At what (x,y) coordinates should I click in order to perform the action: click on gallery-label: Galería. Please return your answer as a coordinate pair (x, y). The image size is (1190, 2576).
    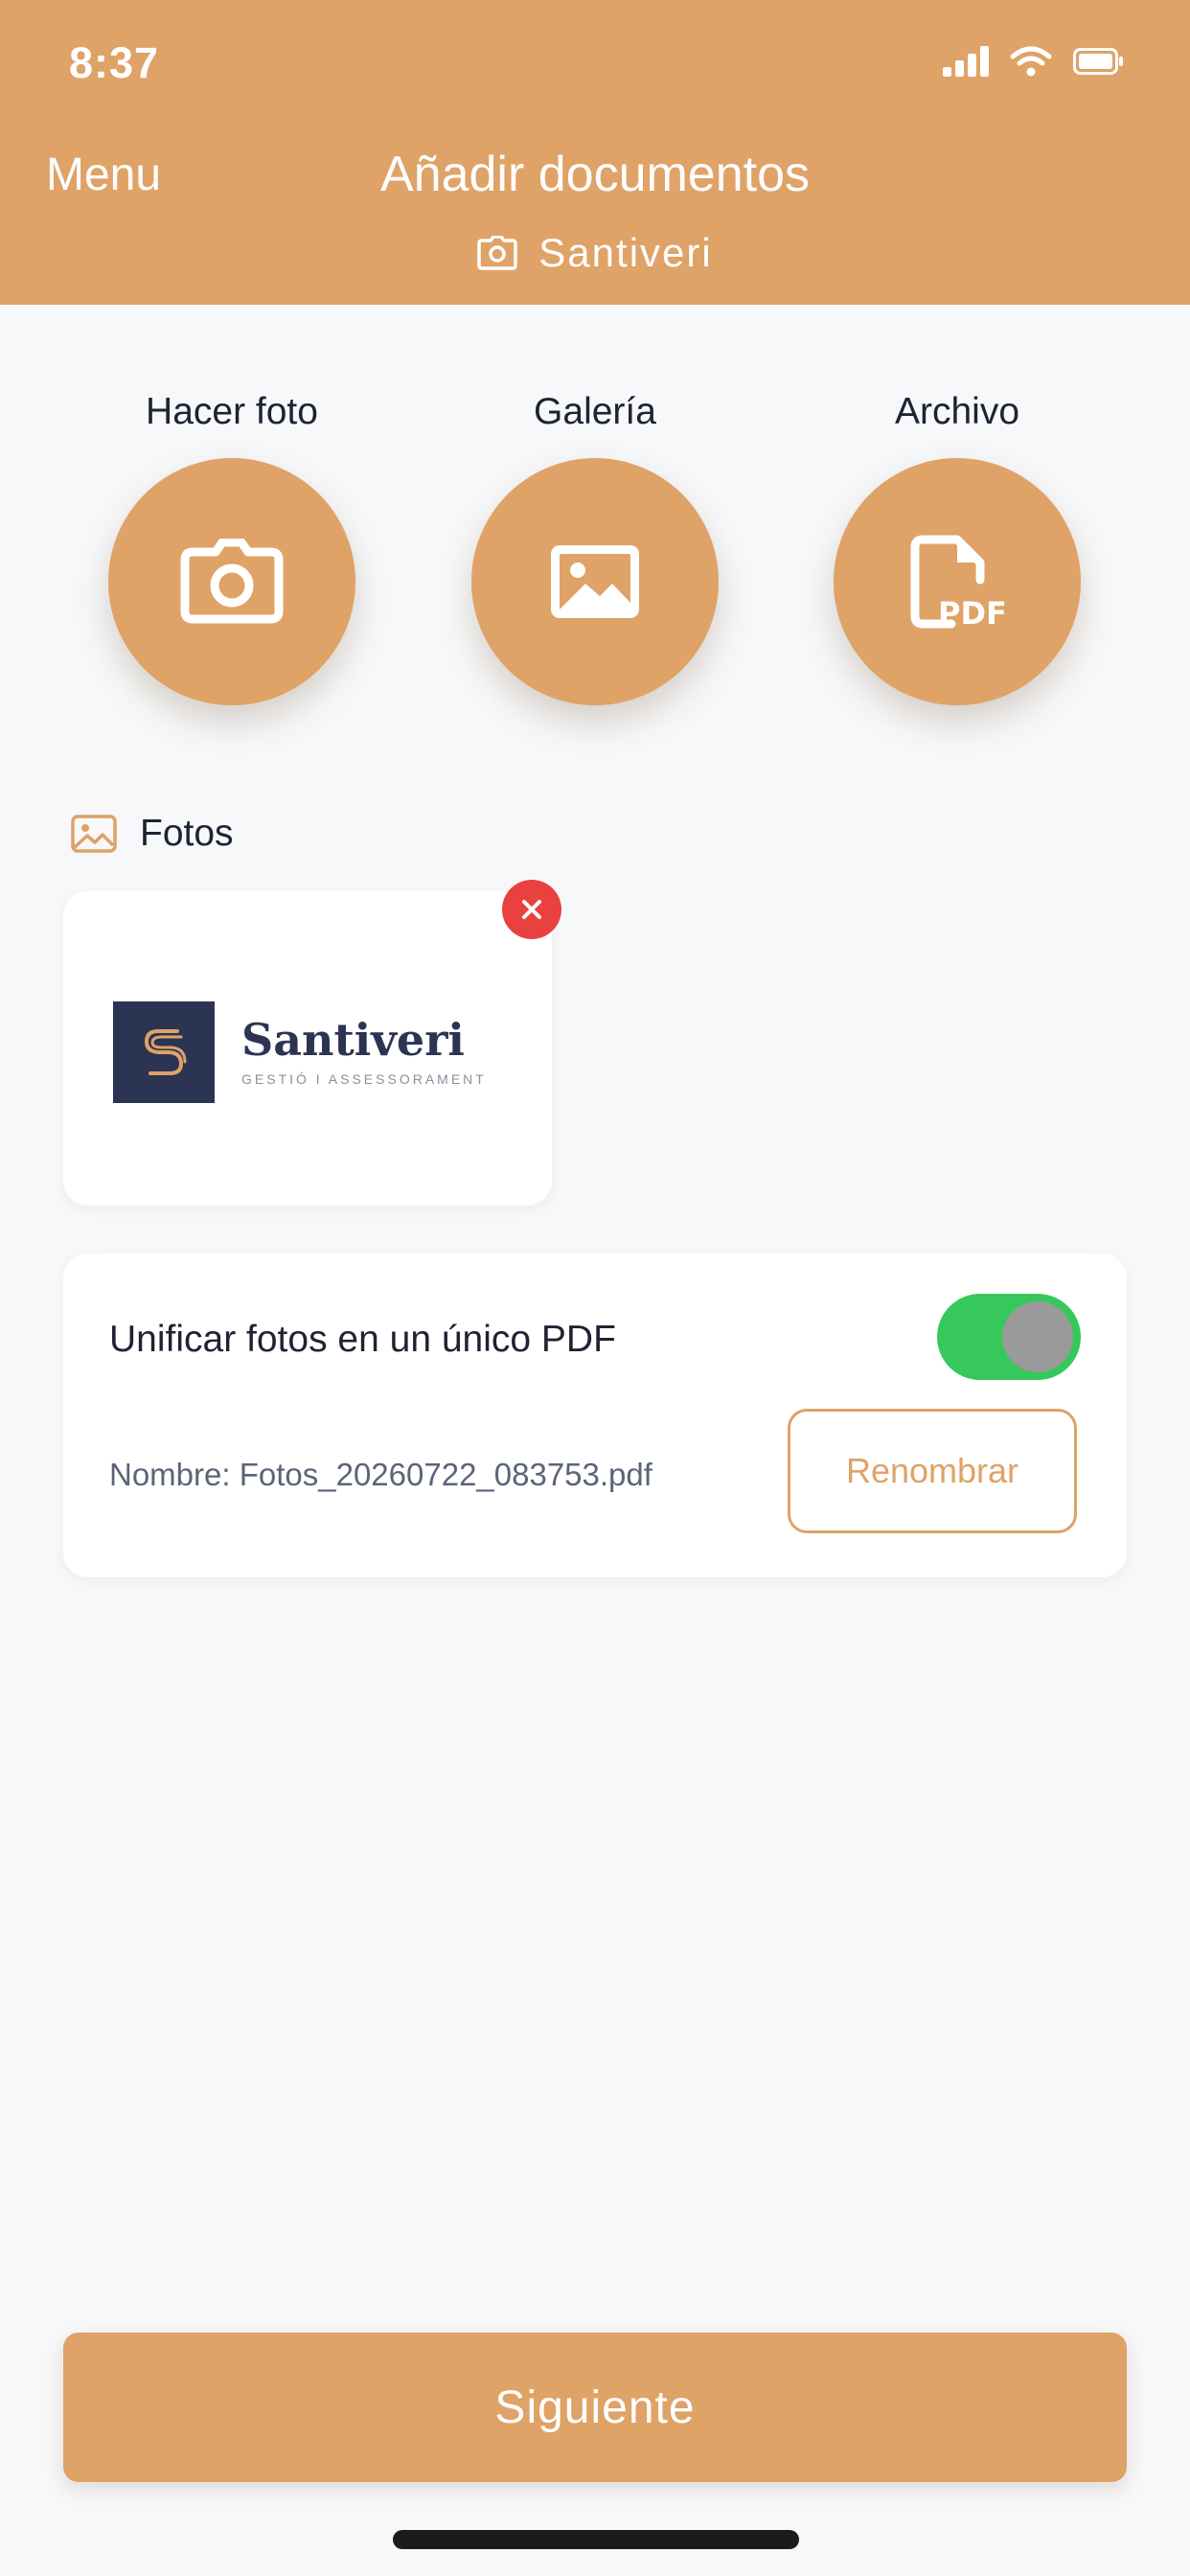
    Looking at the image, I should click on (595, 411).